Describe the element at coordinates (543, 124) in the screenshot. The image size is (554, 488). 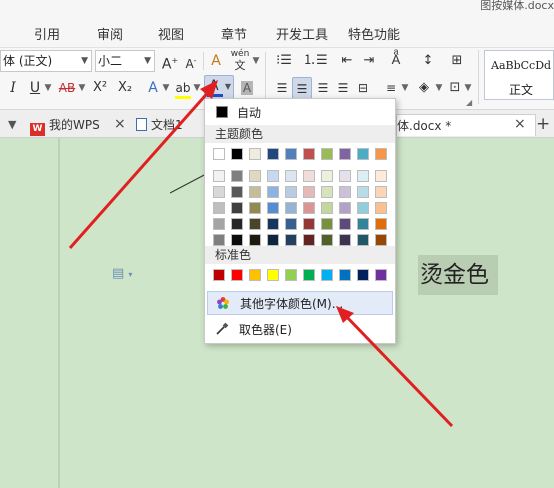
I see `new-tab-icon: +` at that location.